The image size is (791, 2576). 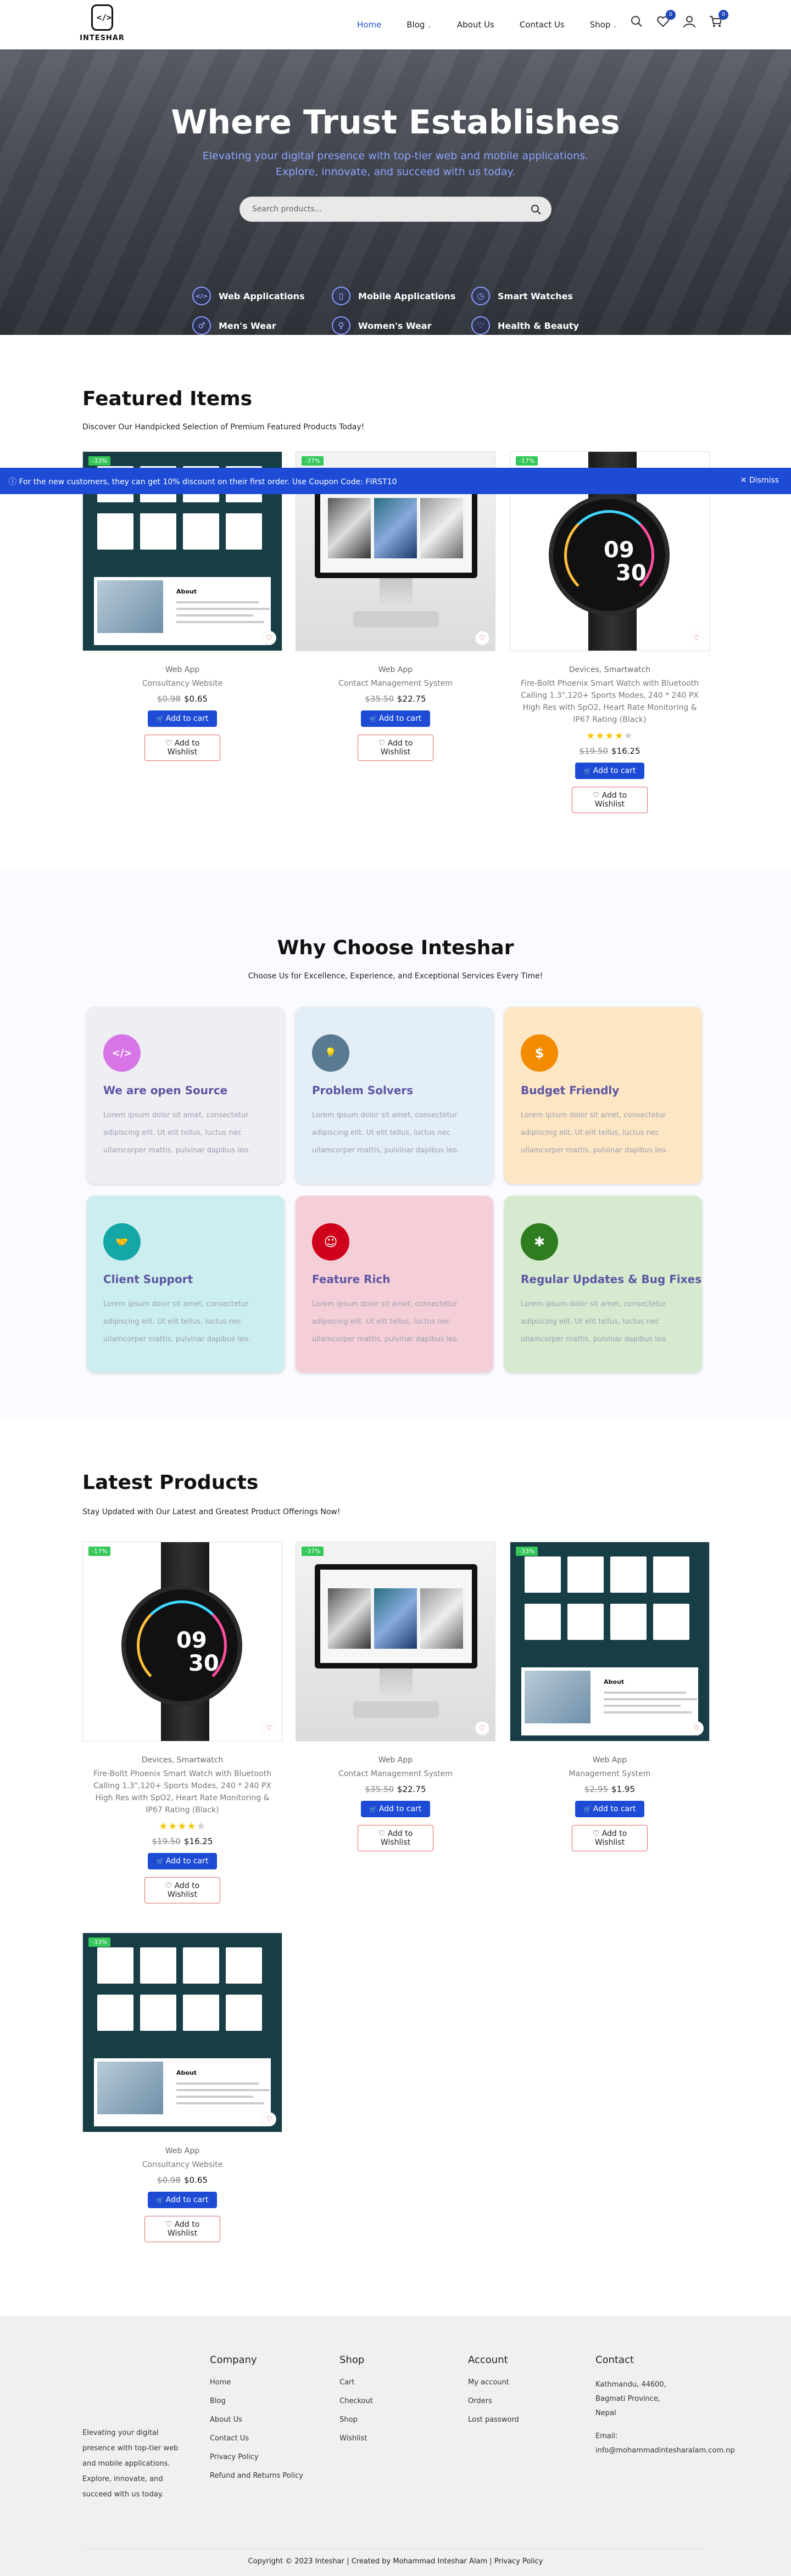 What do you see at coordinates (234, 325) in the screenshot?
I see `category-men-s-wear: ♂ Men's Wear` at bounding box center [234, 325].